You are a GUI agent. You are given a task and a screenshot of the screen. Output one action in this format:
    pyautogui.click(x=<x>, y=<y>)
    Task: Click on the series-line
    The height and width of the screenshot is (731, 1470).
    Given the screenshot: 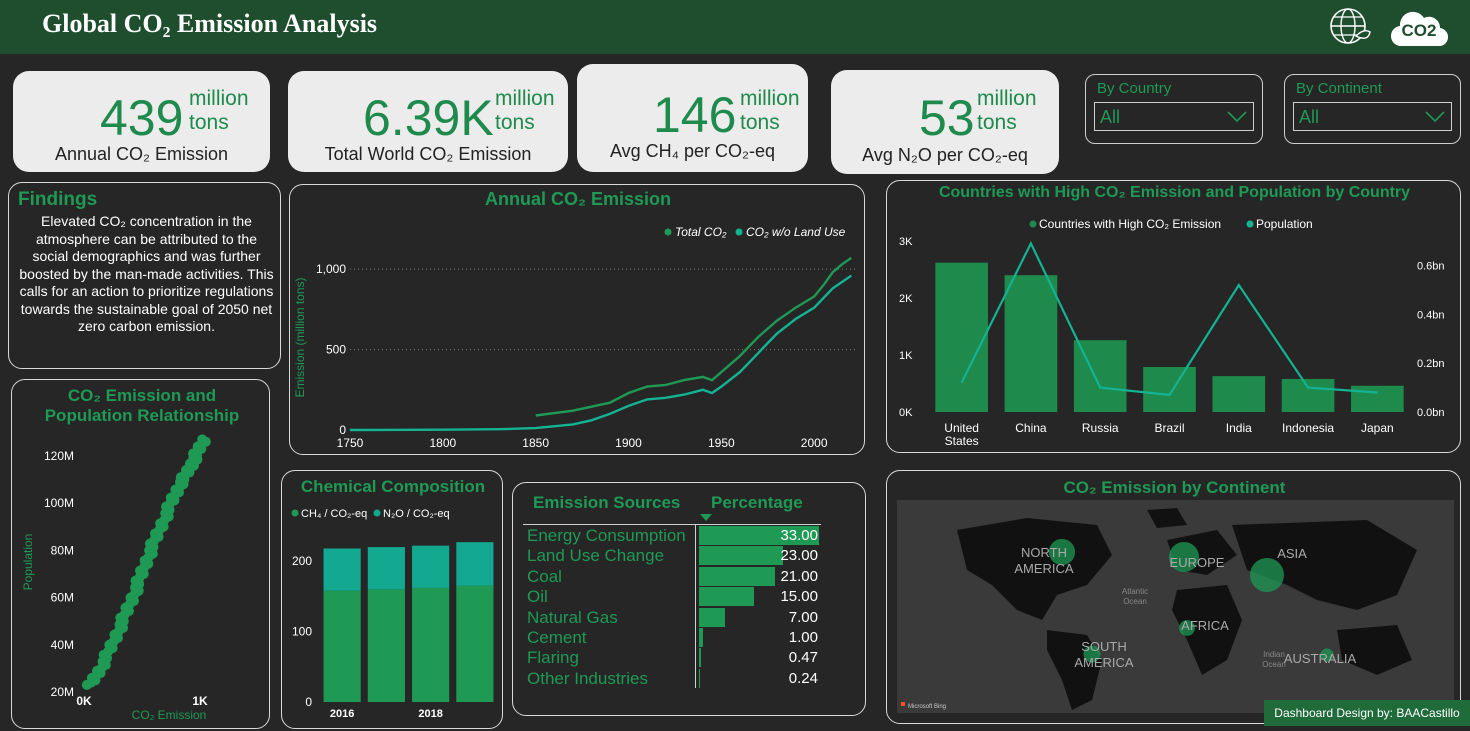 What is the action you would take?
    pyautogui.click(x=600, y=353)
    